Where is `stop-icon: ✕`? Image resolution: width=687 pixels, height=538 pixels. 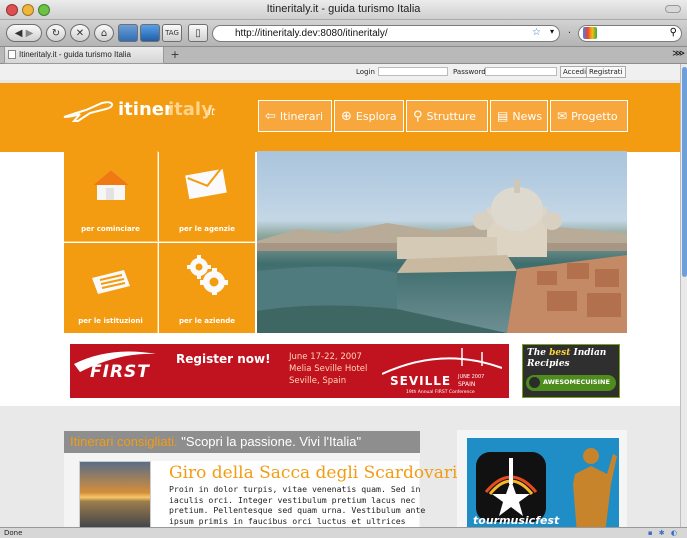 stop-icon: ✕ is located at coordinates (80, 33).